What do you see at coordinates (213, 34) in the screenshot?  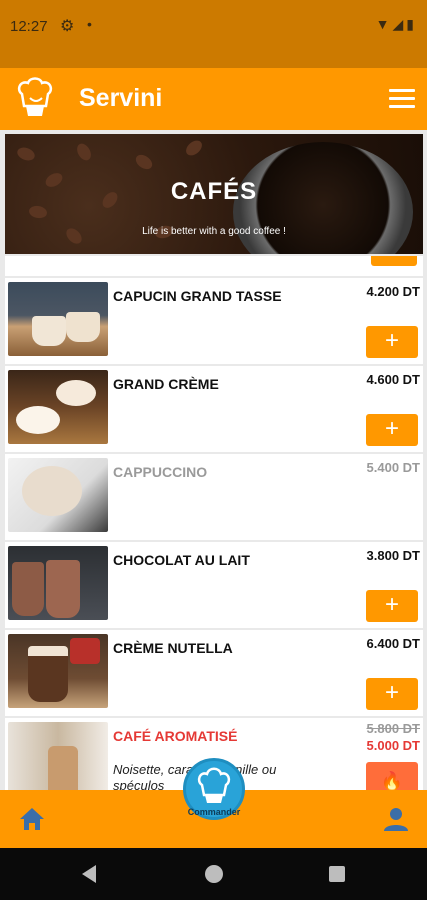 I see `status-bar: 12:27 ⚙ • ▼◢▮` at bounding box center [213, 34].